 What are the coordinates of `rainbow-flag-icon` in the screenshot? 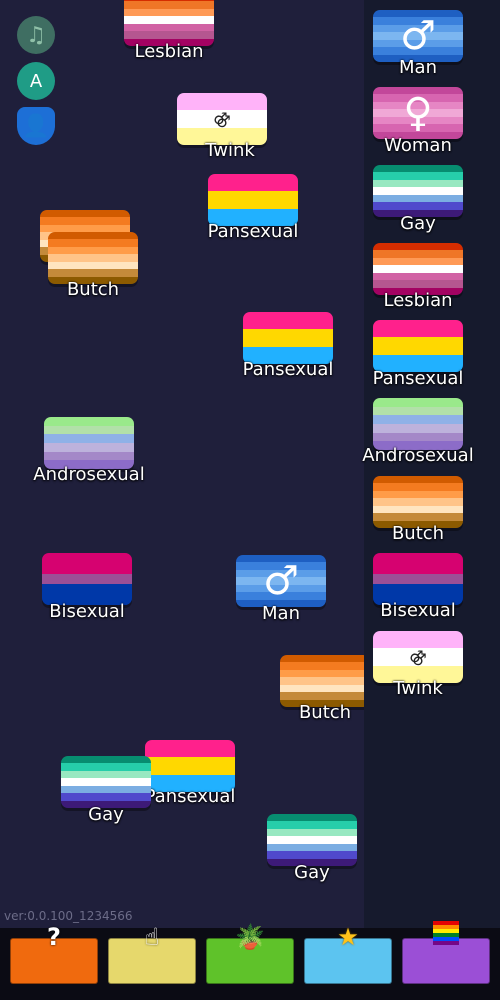 It's located at (446, 933).